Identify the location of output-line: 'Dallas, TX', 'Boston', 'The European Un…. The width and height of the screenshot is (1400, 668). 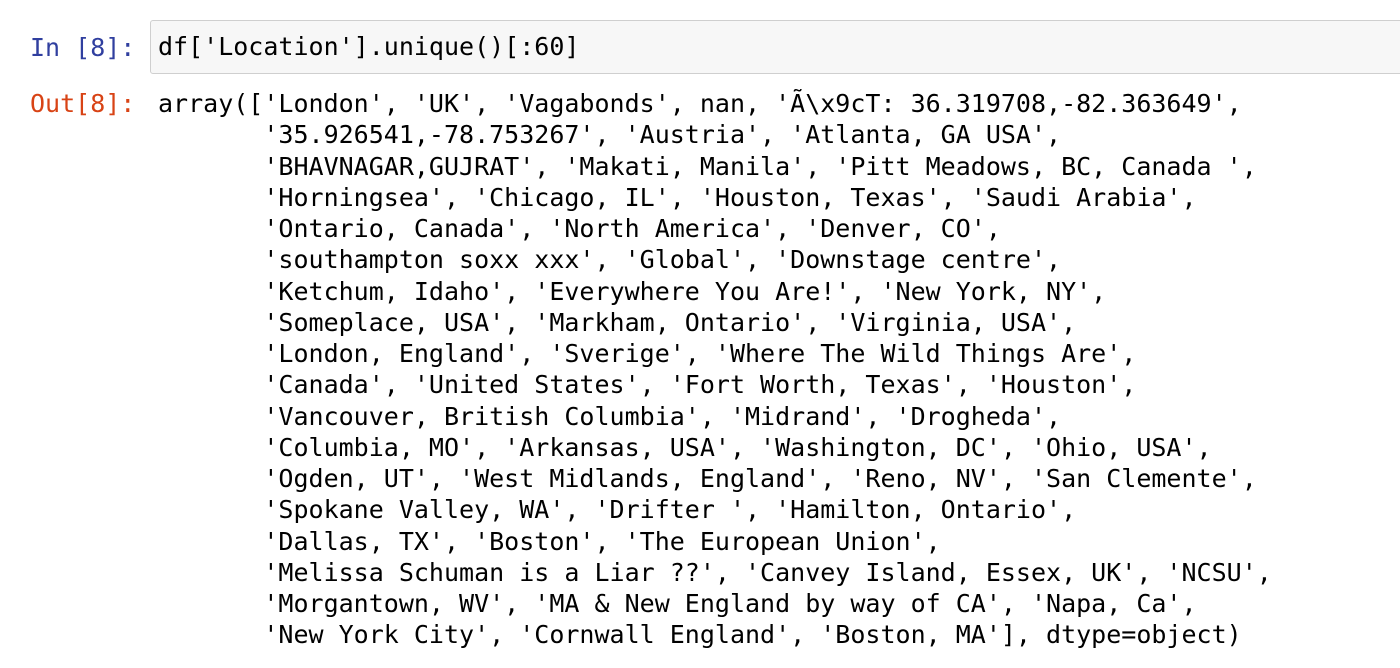
(549, 541).